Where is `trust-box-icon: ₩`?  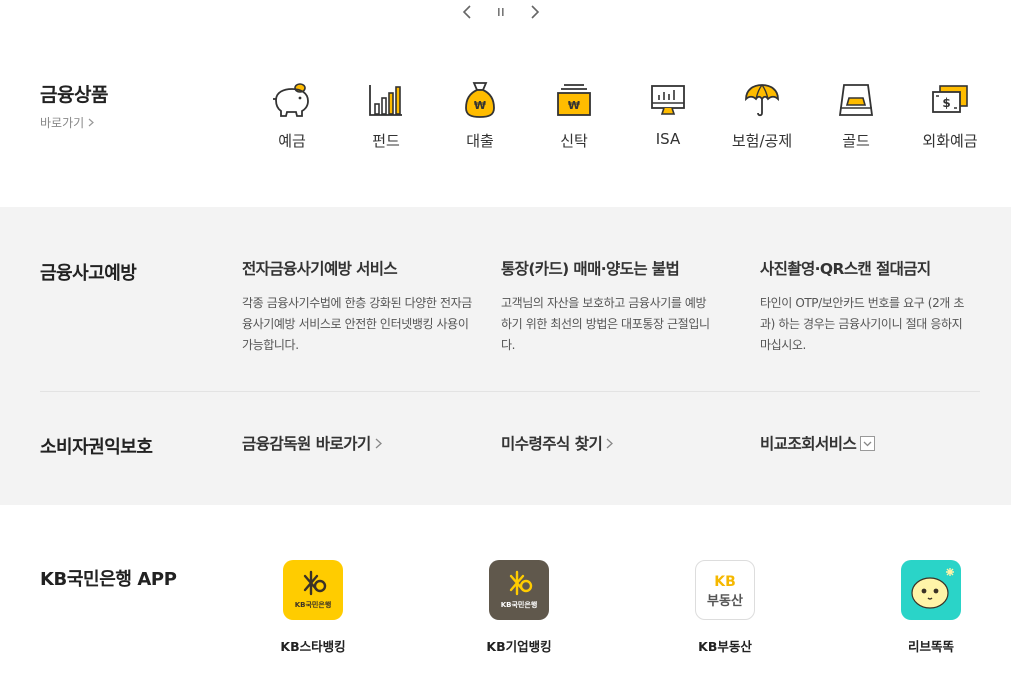
trust-box-icon: ₩ is located at coordinates (574, 100).